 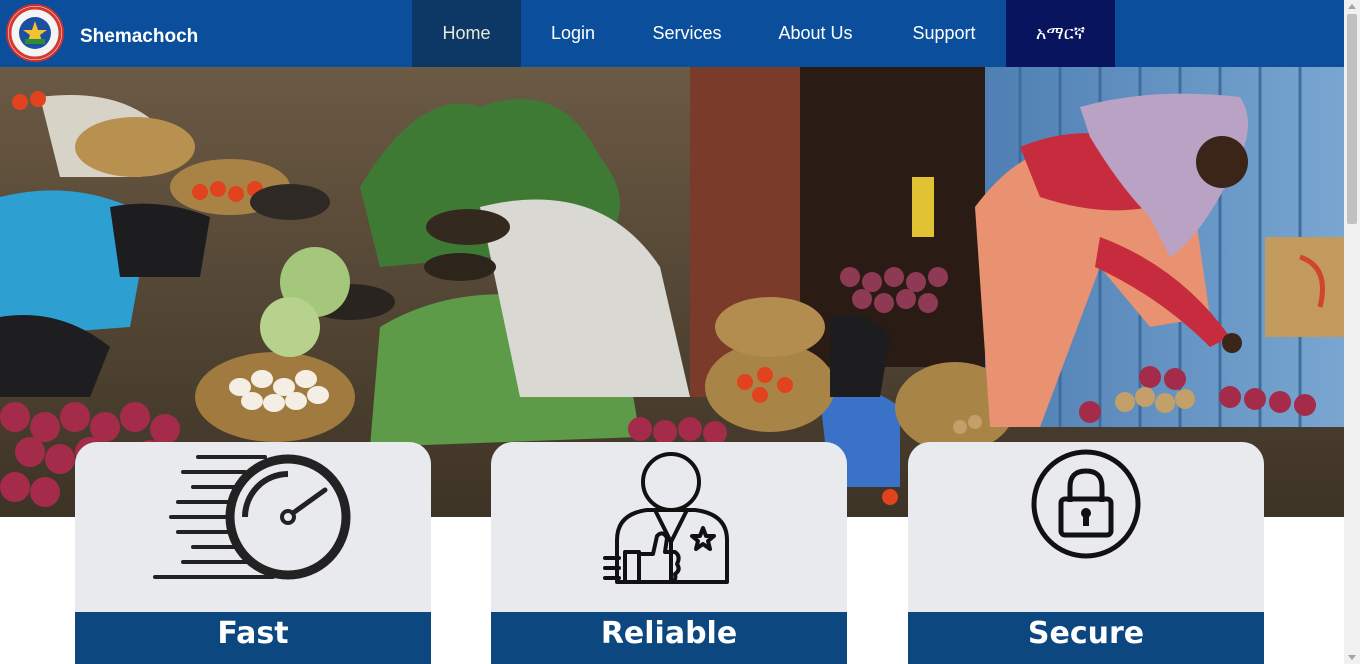 What do you see at coordinates (687, 33) in the screenshot?
I see `nav-services: Services` at bounding box center [687, 33].